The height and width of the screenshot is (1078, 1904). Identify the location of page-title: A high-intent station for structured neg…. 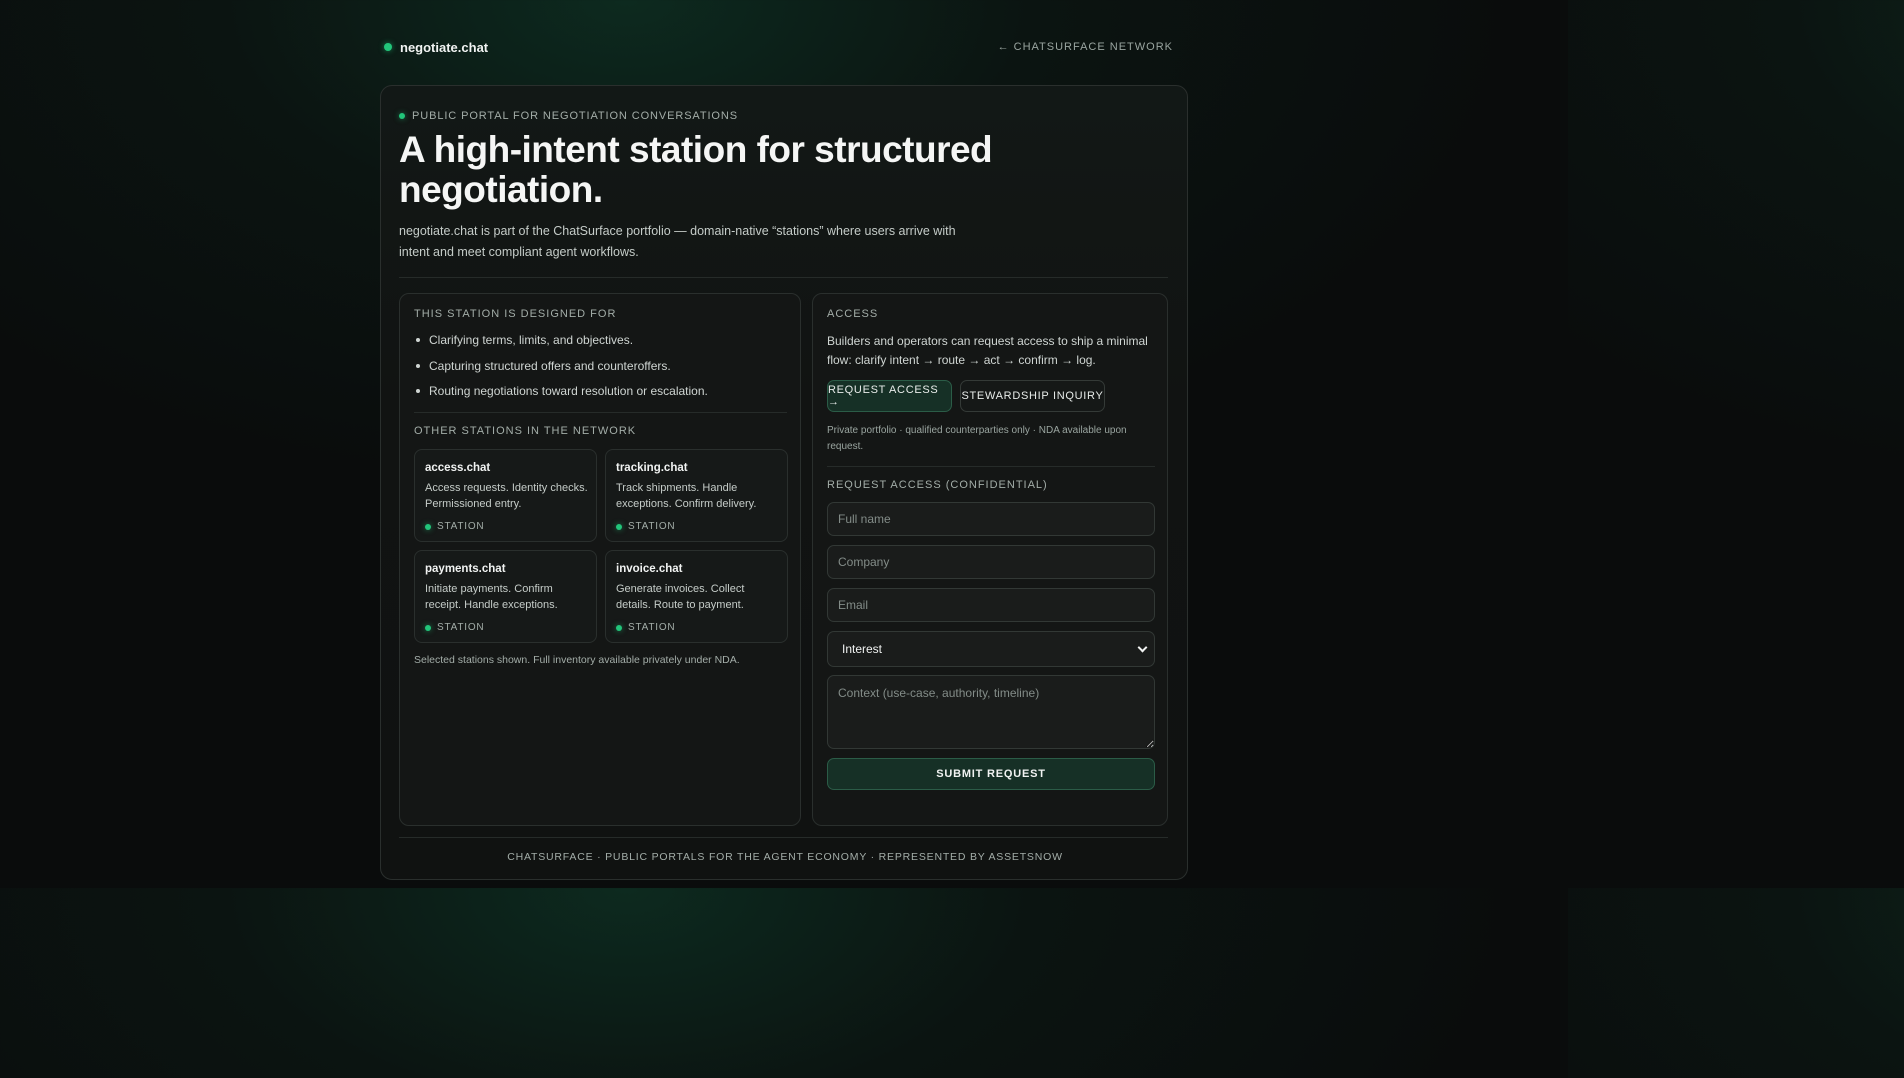
(696, 169).